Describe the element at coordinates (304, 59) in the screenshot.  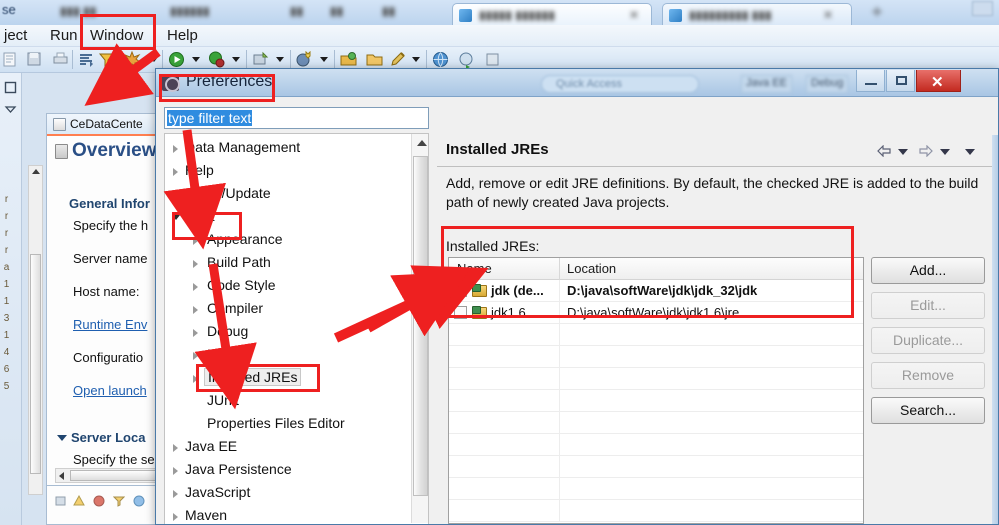
I see `toolbar-icon-coverage` at that location.